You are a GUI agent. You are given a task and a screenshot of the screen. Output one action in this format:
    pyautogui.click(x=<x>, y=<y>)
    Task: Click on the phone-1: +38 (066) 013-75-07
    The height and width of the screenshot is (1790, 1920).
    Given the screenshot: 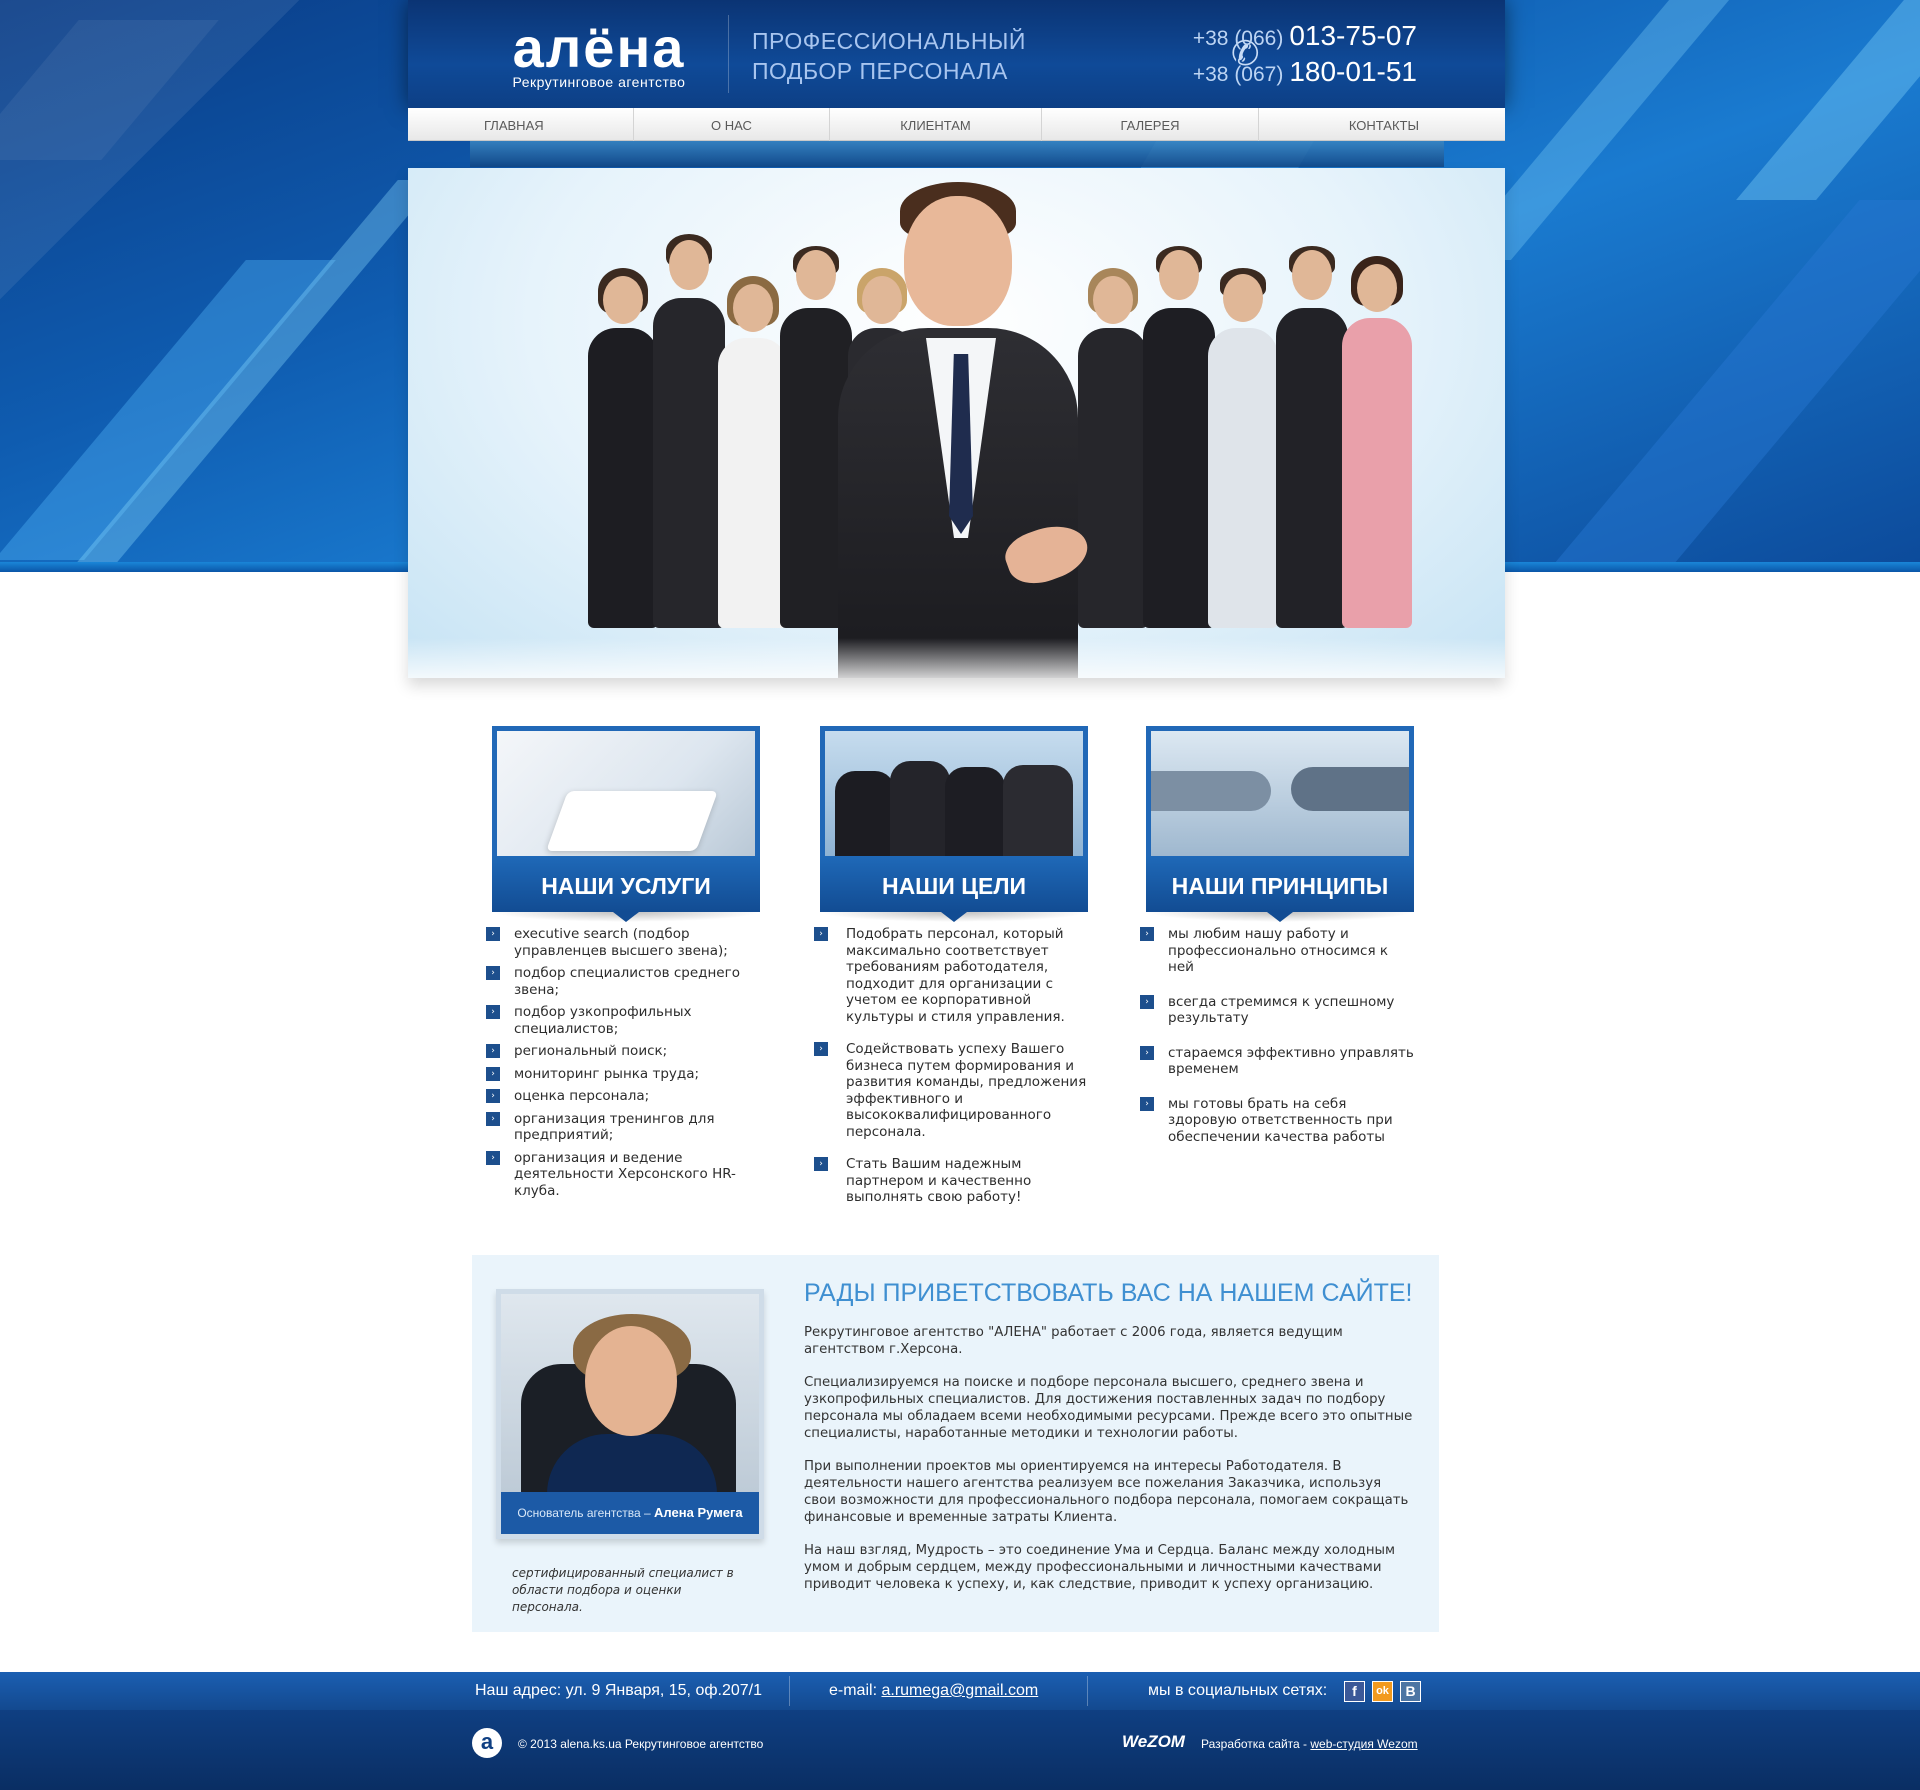 What is the action you would take?
    pyautogui.click(x=1305, y=38)
    